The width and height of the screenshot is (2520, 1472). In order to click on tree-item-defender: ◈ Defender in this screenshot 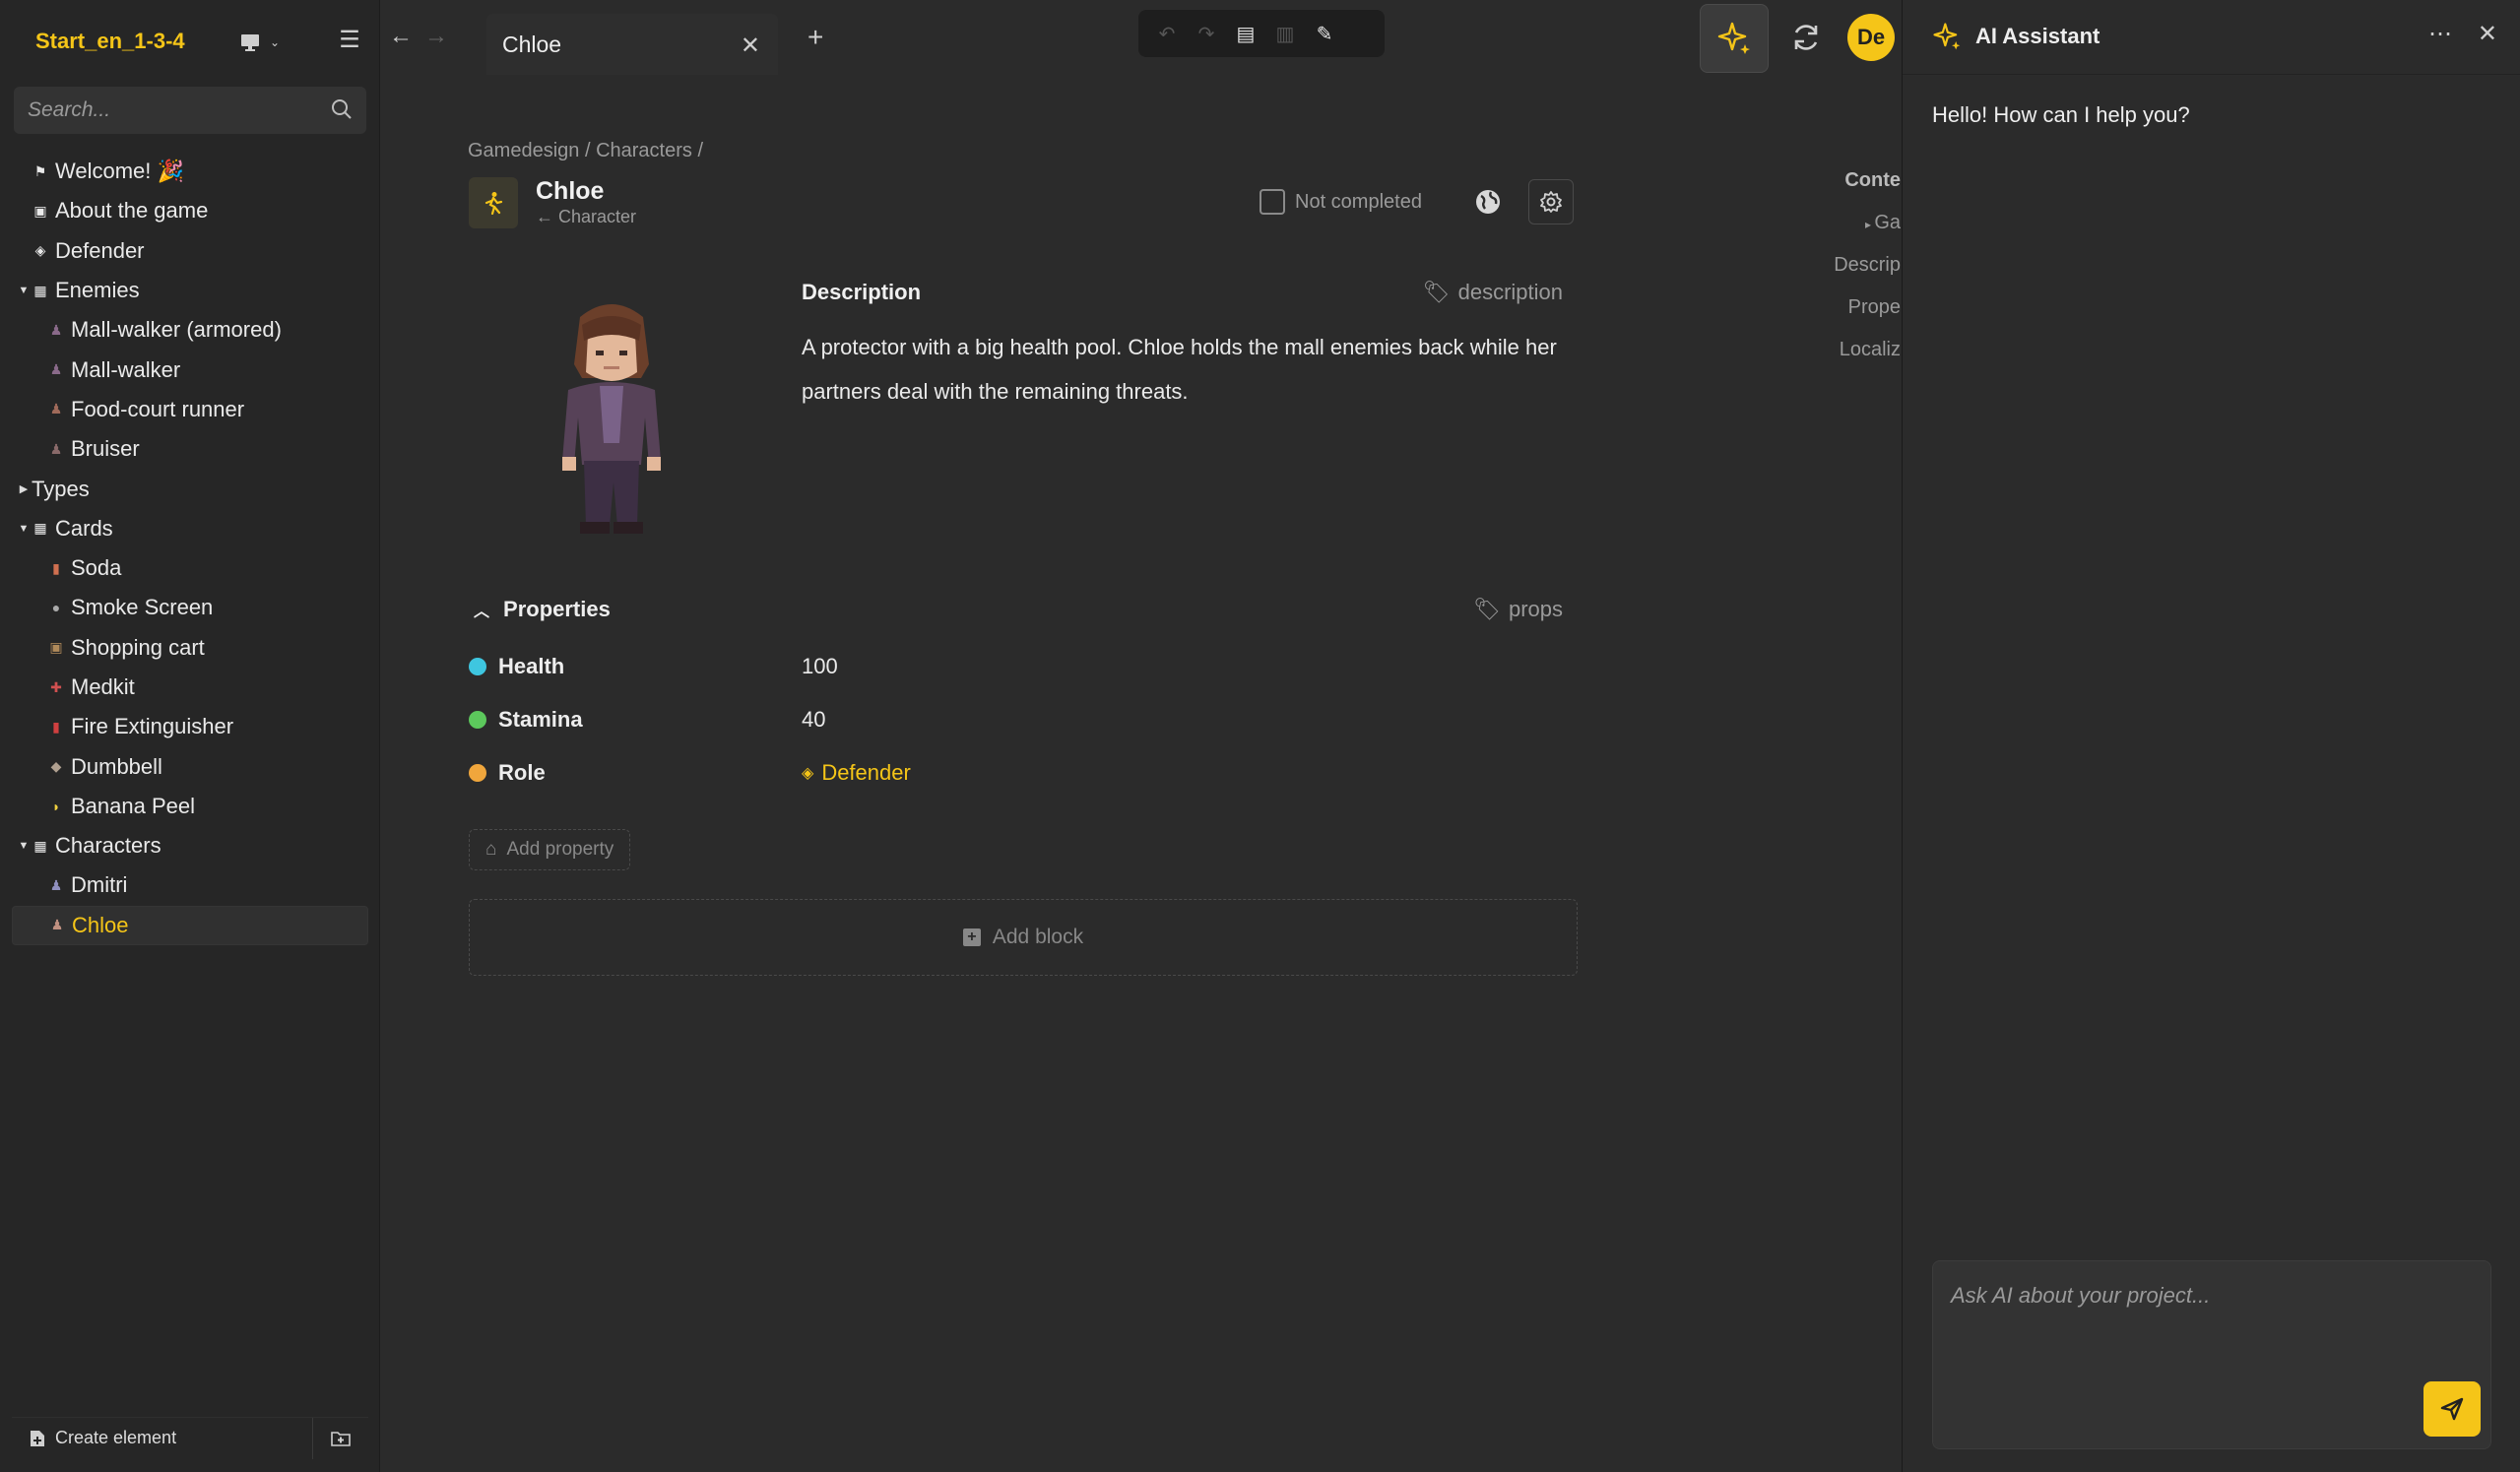, I will do `click(190, 251)`.